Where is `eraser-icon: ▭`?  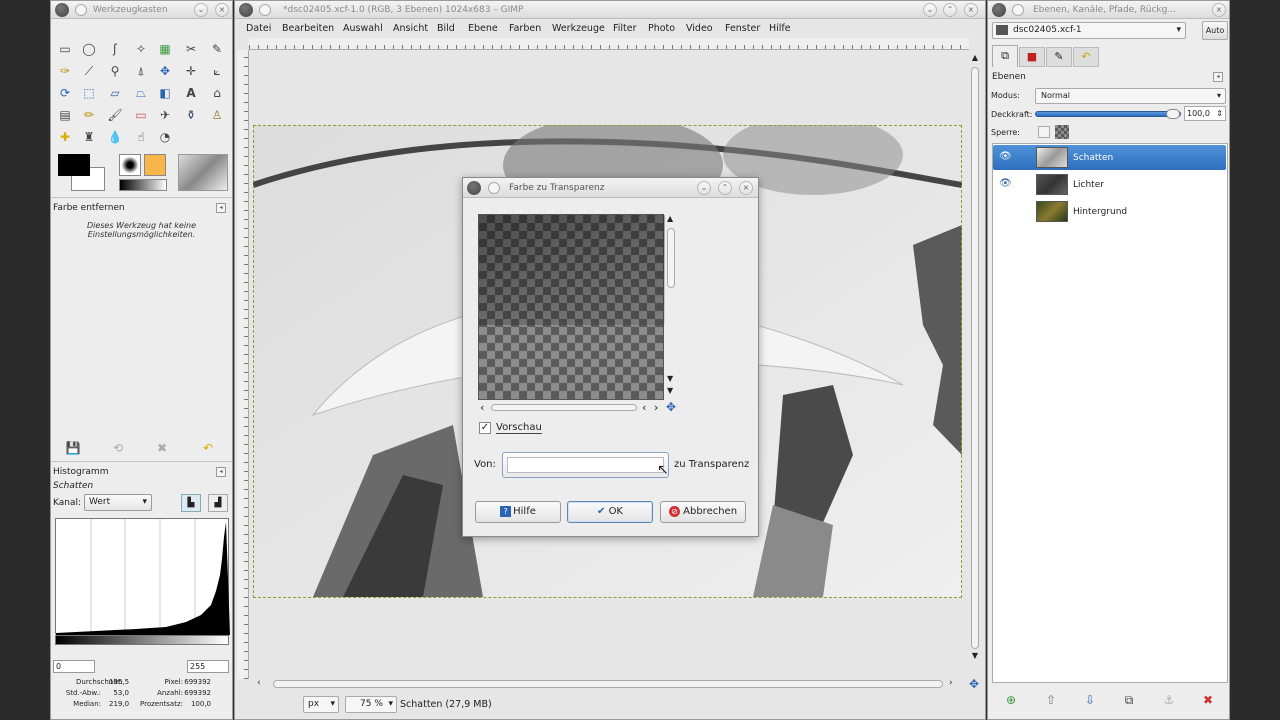 eraser-icon: ▭ is located at coordinates (141, 115).